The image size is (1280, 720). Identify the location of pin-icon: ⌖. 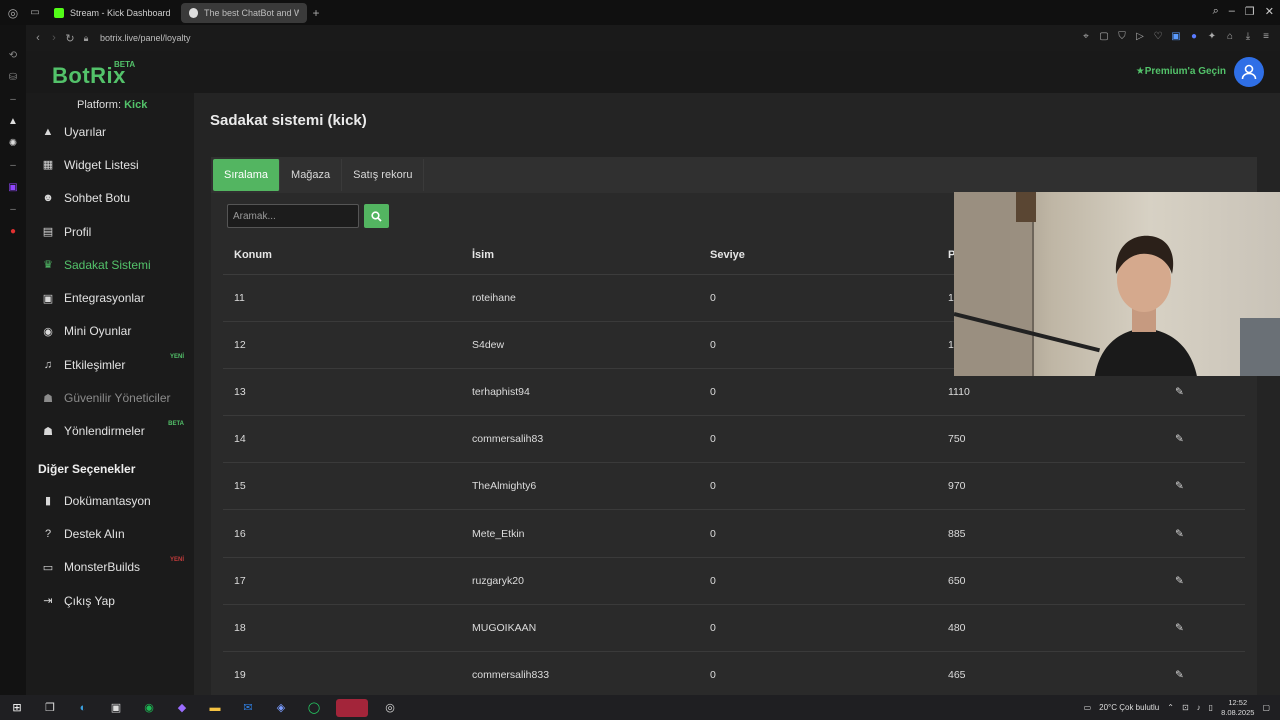
(1086, 37).